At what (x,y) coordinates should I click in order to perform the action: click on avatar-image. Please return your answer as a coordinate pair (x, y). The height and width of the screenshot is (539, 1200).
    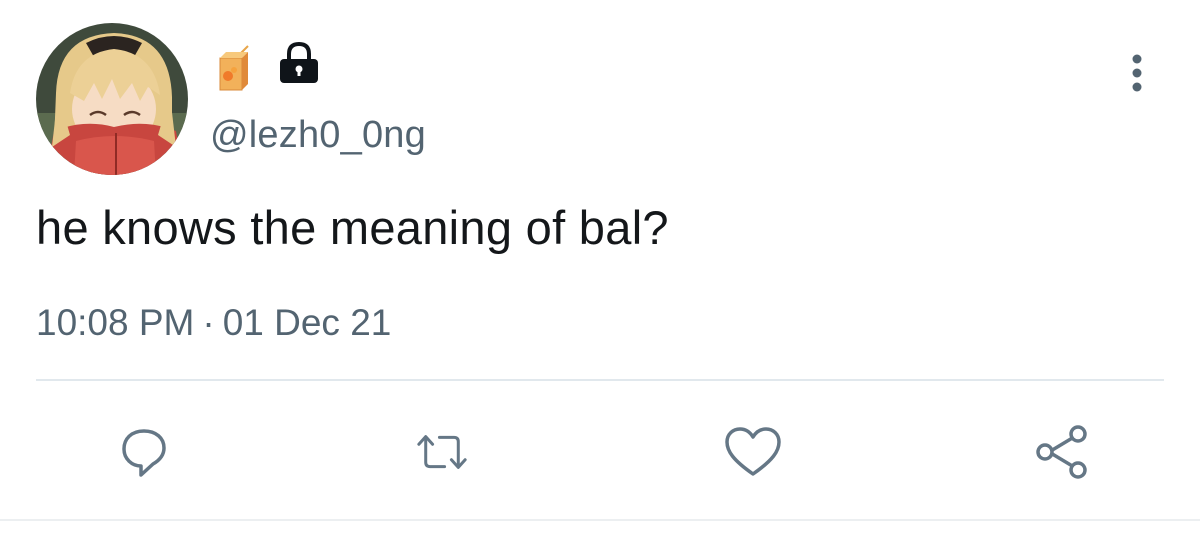
    Looking at the image, I should click on (112, 99).